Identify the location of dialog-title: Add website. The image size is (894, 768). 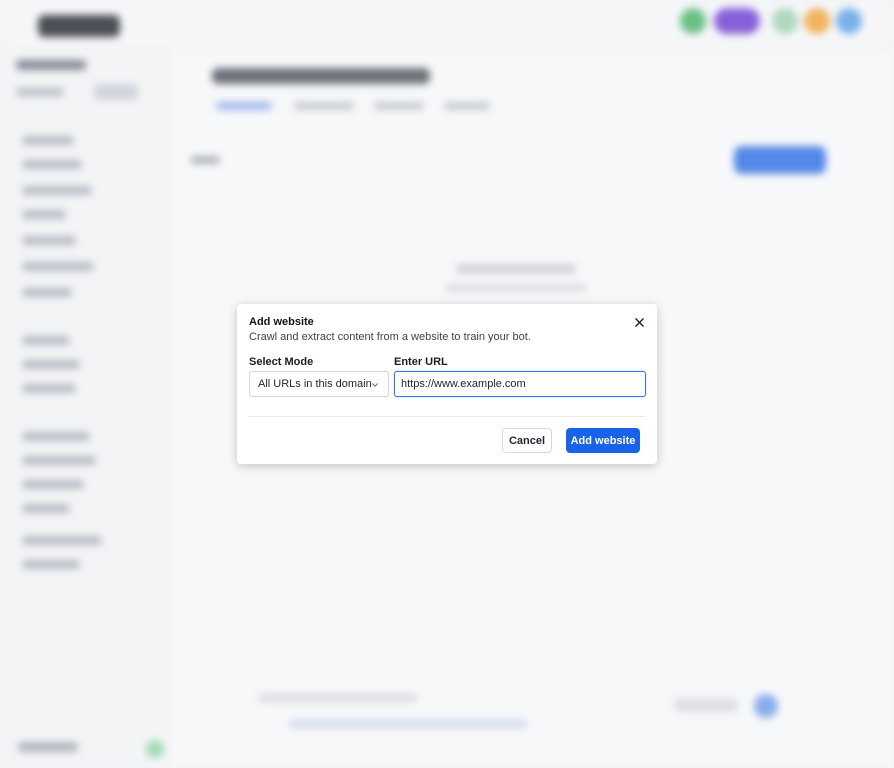
(281, 322).